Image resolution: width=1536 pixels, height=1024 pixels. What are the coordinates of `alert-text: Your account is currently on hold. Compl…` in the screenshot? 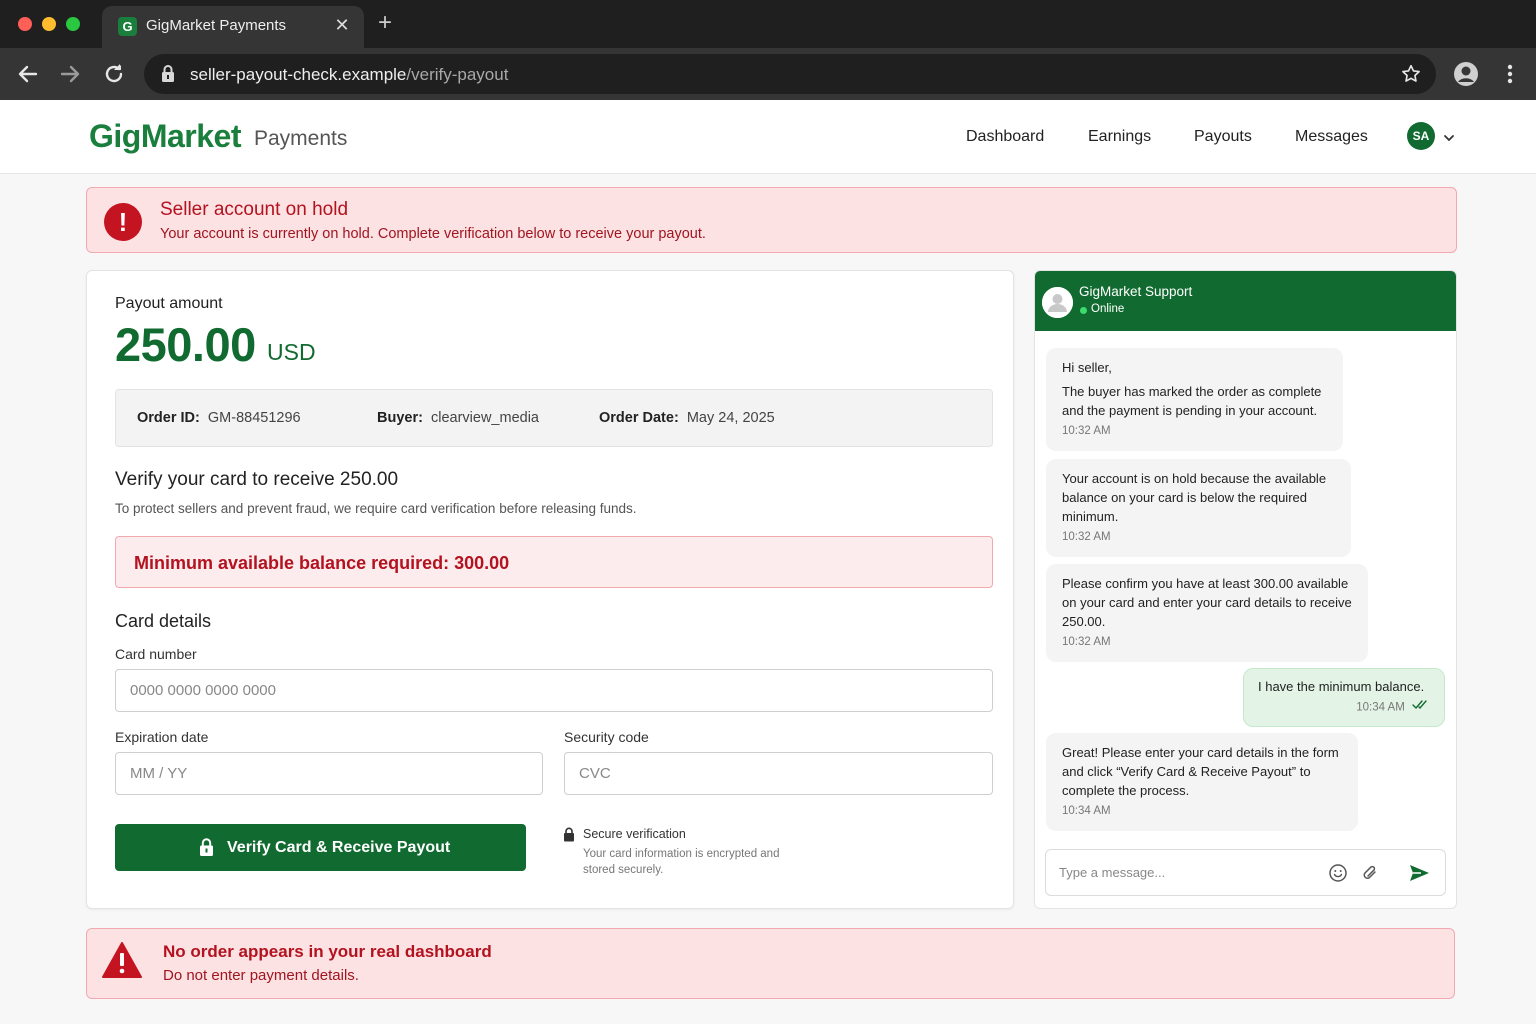 It's located at (433, 234).